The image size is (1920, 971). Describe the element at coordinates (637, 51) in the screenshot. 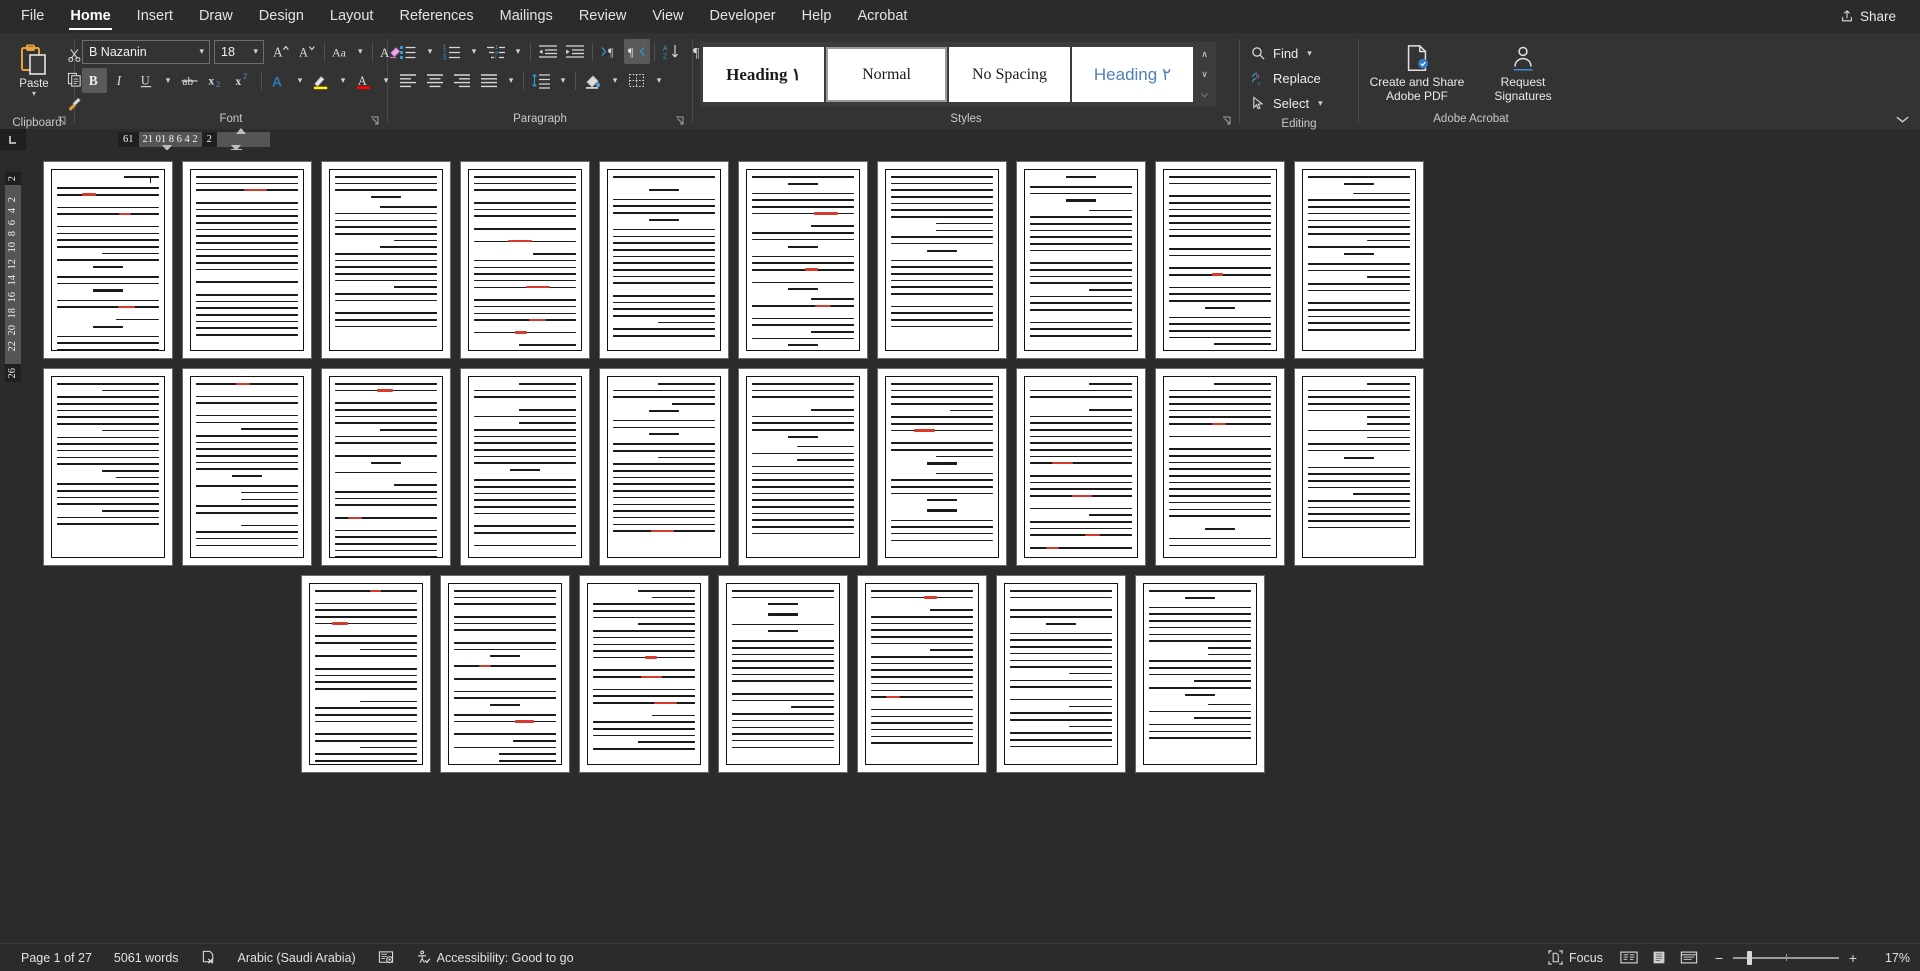

I see `right-to-left-button: ¶` at that location.